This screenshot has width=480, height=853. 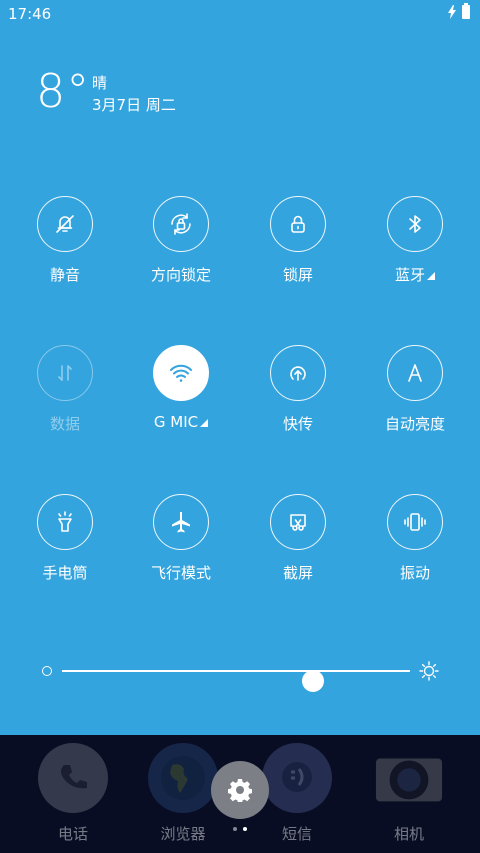 What do you see at coordinates (236, 681) in the screenshot?
I see `brightness-track` at bounding box center [236, 681].